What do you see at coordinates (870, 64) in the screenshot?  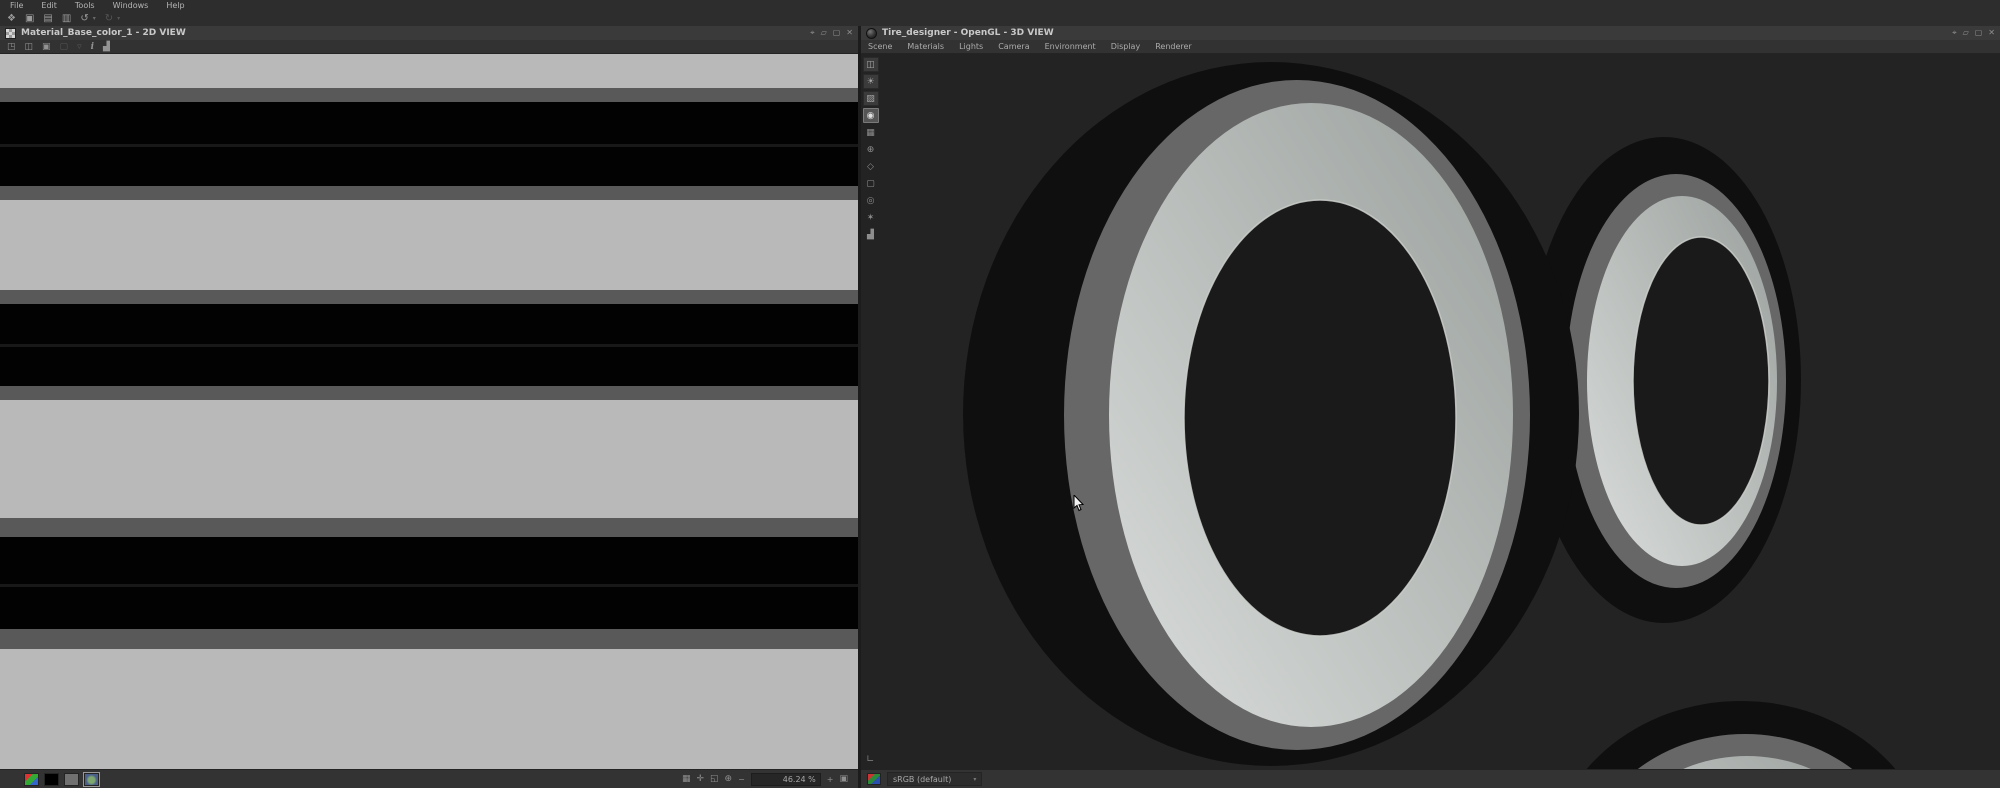 I see `camera-settings-icon: ◫` at bounding box center [870, 64].